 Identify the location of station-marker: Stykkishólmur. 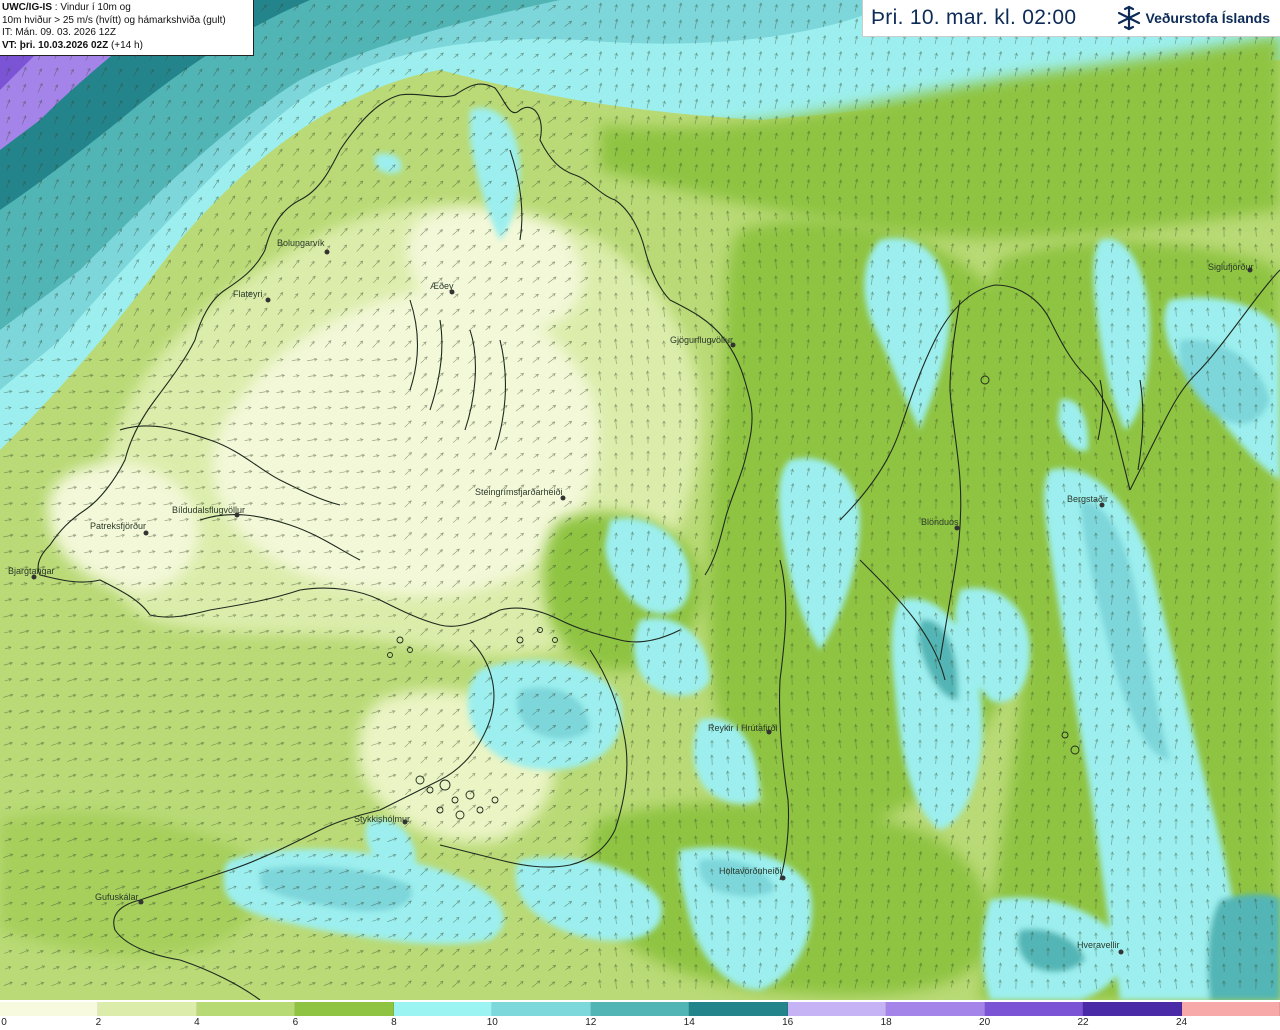
(382, 819).